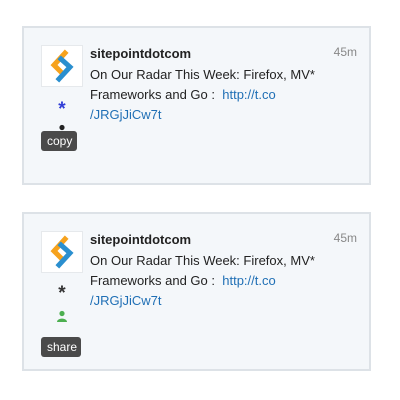  I want to click on person-icon, so click(62, 315).